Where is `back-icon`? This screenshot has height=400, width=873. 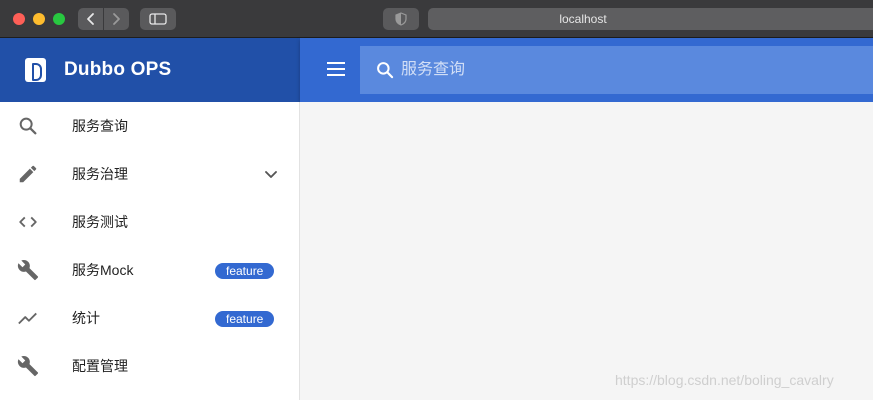 back-icon is located at coordinates (90, 19).